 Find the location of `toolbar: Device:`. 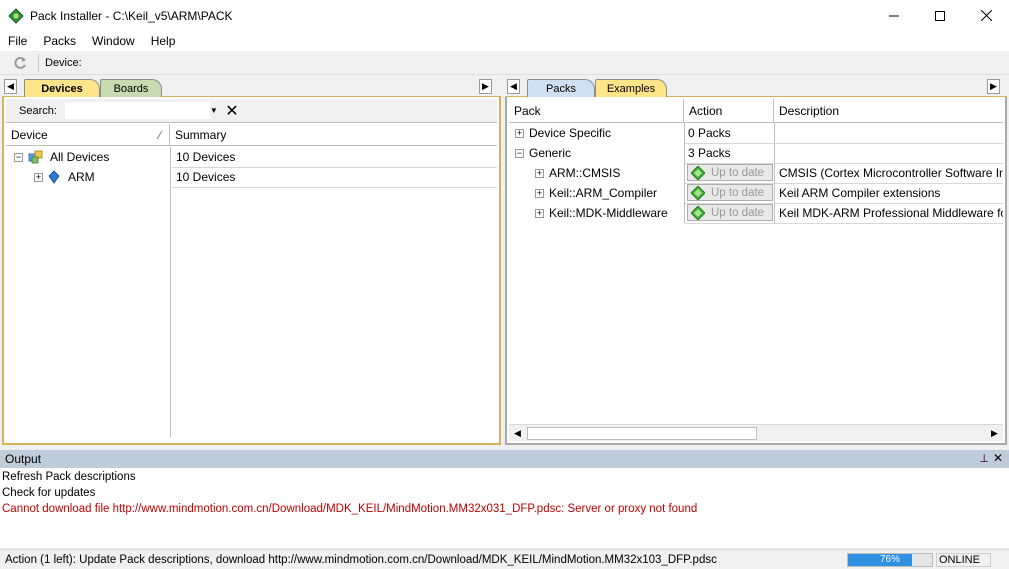

toolbar: Device: is located at coordinates (504, 63).